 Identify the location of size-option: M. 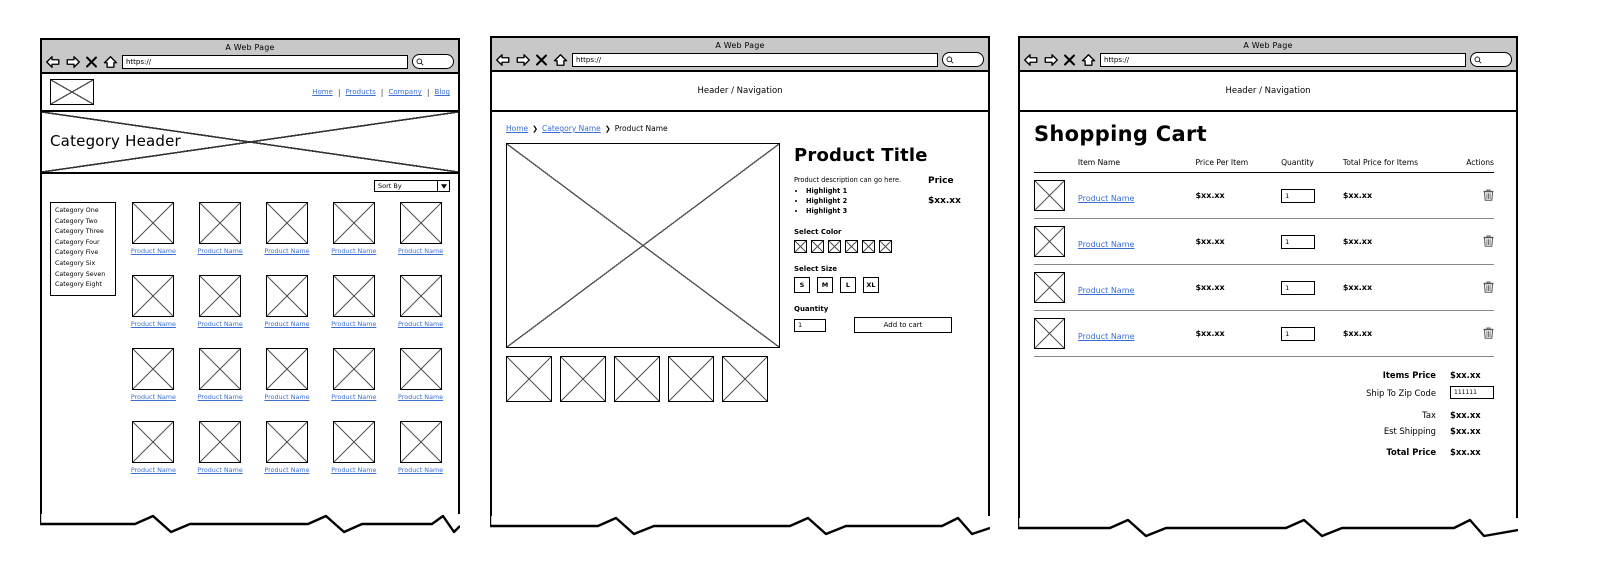
(825, 285).